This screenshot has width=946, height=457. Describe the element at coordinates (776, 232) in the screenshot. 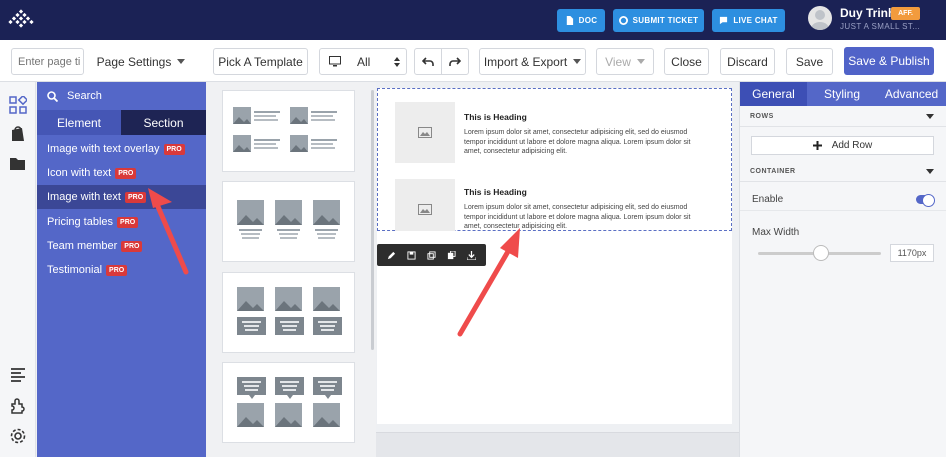

I see `max-width-label: Max Width` at that location.